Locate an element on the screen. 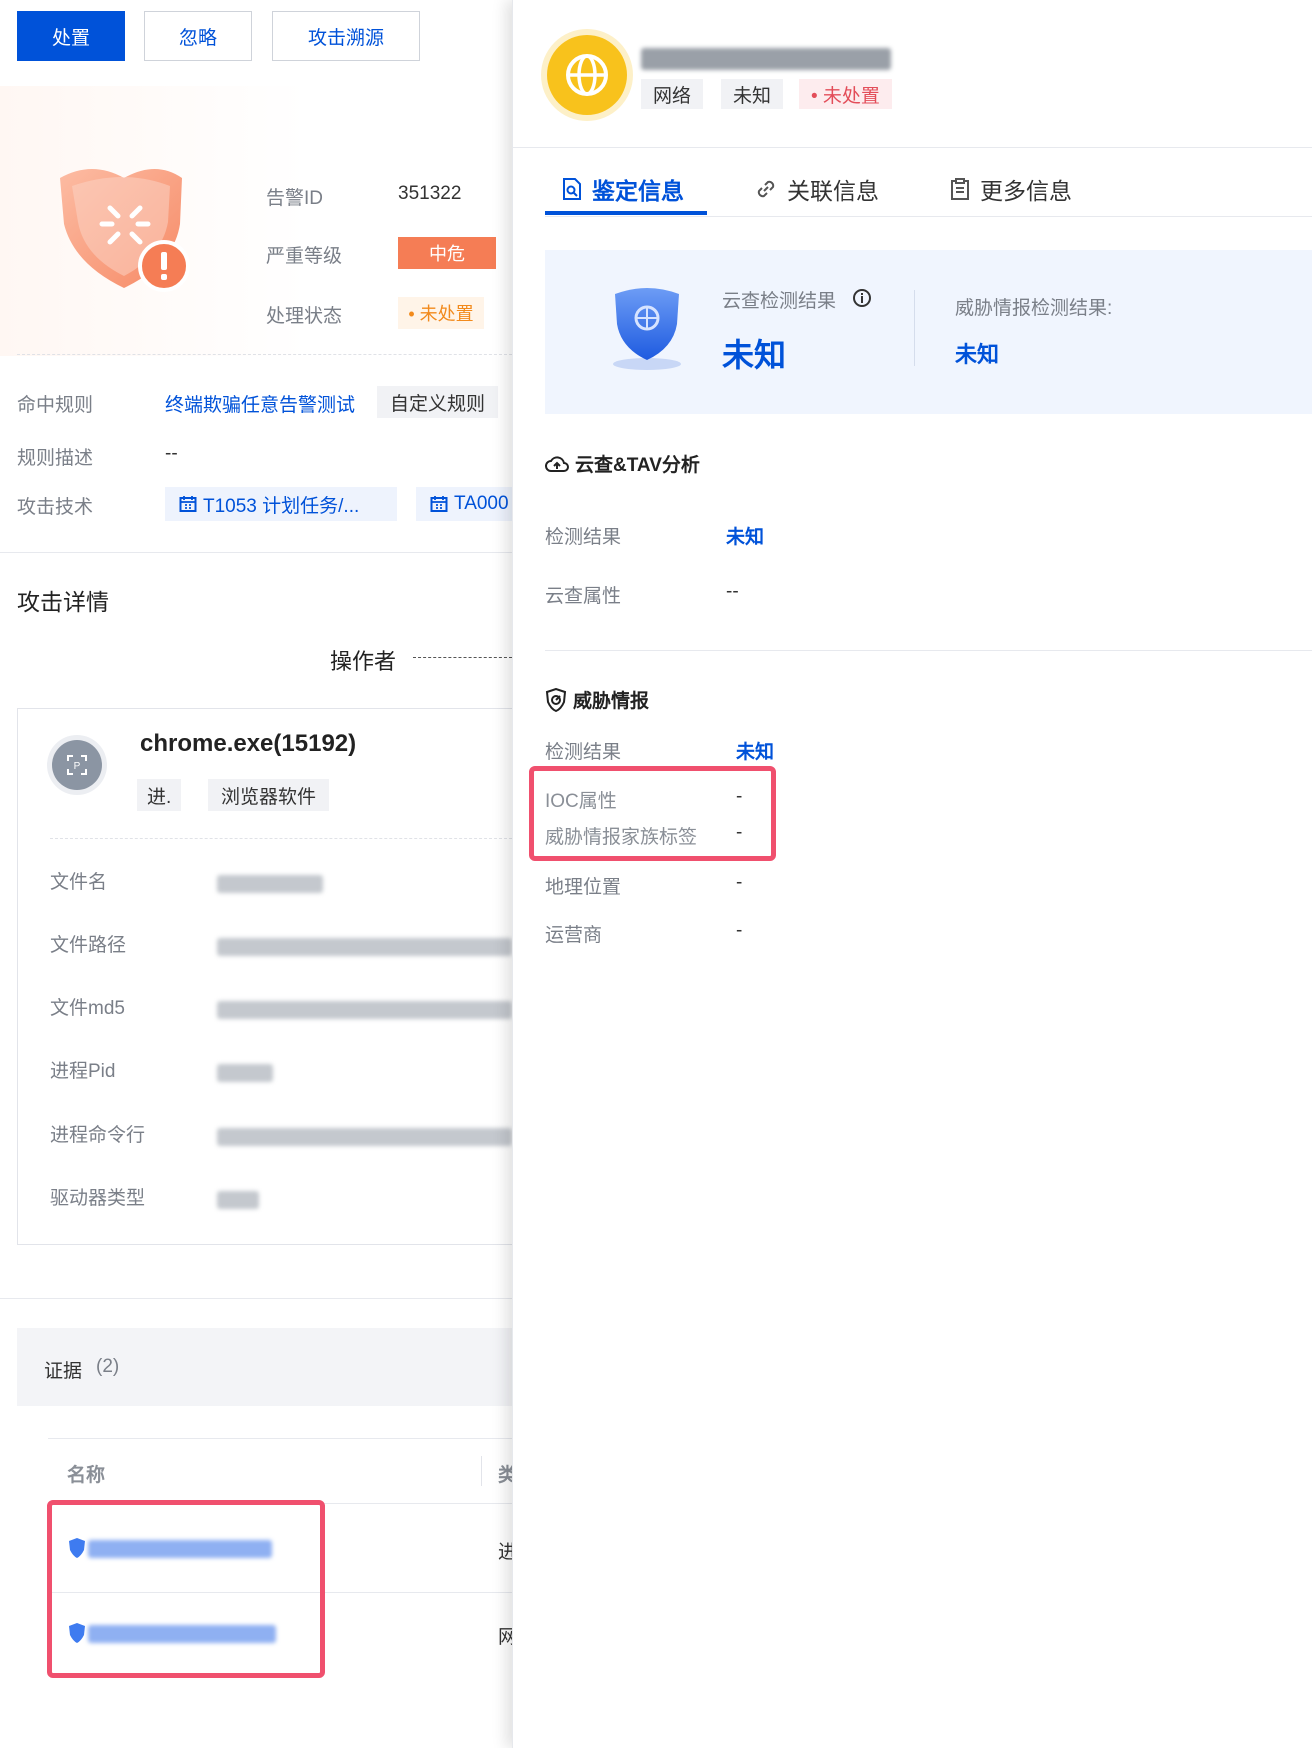 This screenshot has width=1312, height=1748. column-header-name: 名称 is located at coordinates (86, 1473).